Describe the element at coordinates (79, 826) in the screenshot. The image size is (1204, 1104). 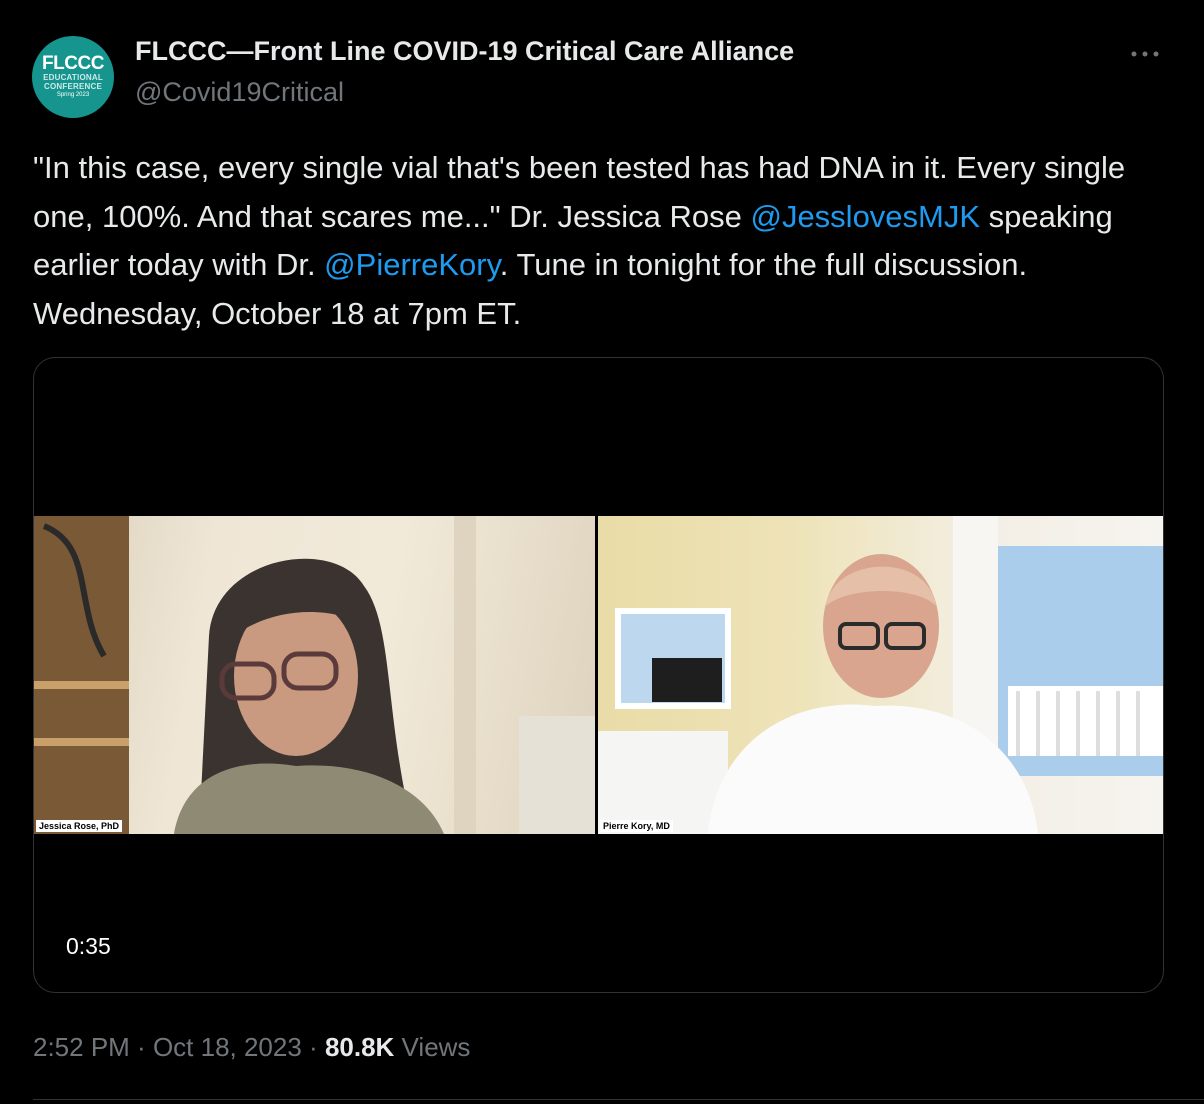
I see `participant-left-name: Jessica Rose, PhD` at that location.